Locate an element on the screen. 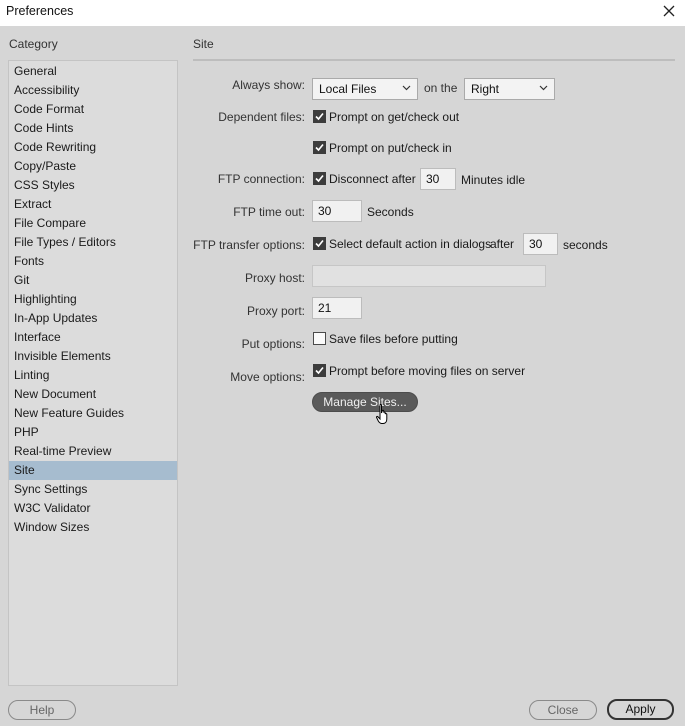  category-item-sync-settings: Sync Settings is located at coordinates (93, 489).